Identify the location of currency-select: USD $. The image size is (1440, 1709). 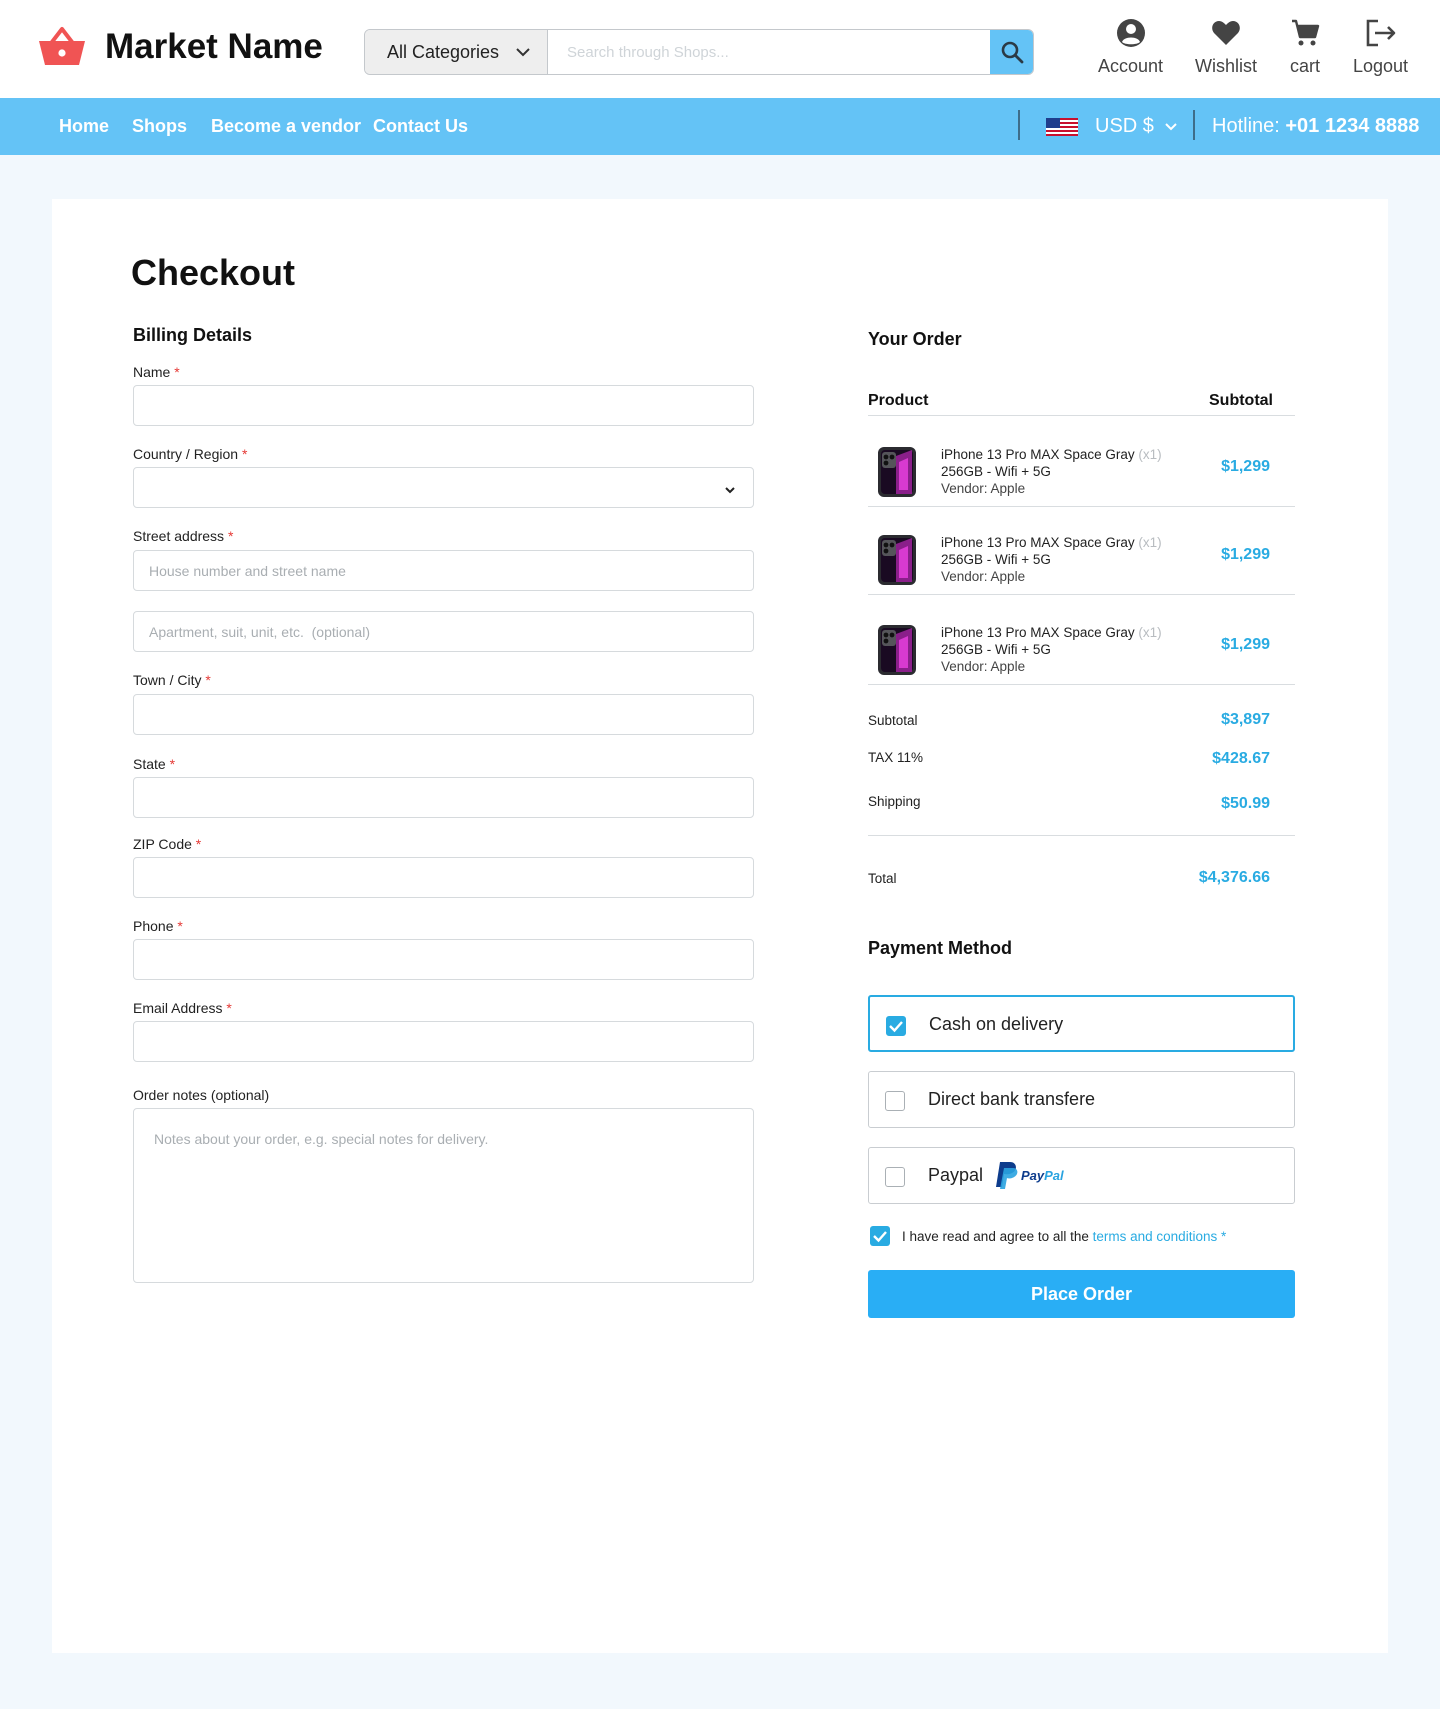
(1136, 126).